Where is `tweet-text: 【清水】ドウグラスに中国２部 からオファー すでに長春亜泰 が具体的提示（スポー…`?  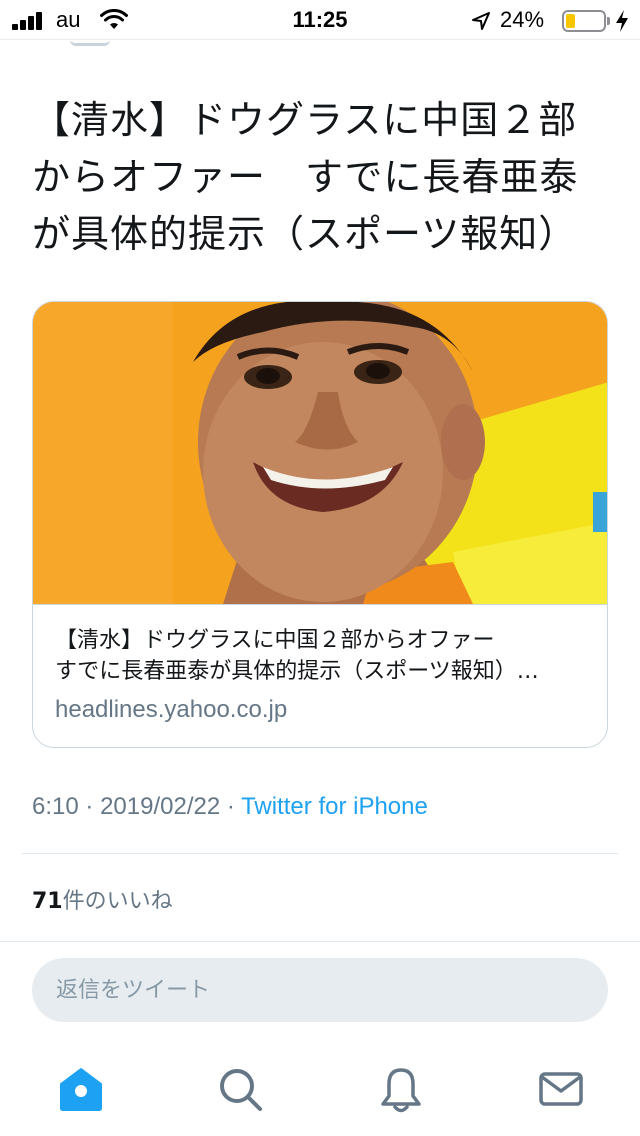
tweet-text: 【清水】ドウグラスに中国２部 からオファー すでに長春亜泰 が具体的提示（スポー… is located at coordinates (322, 177).